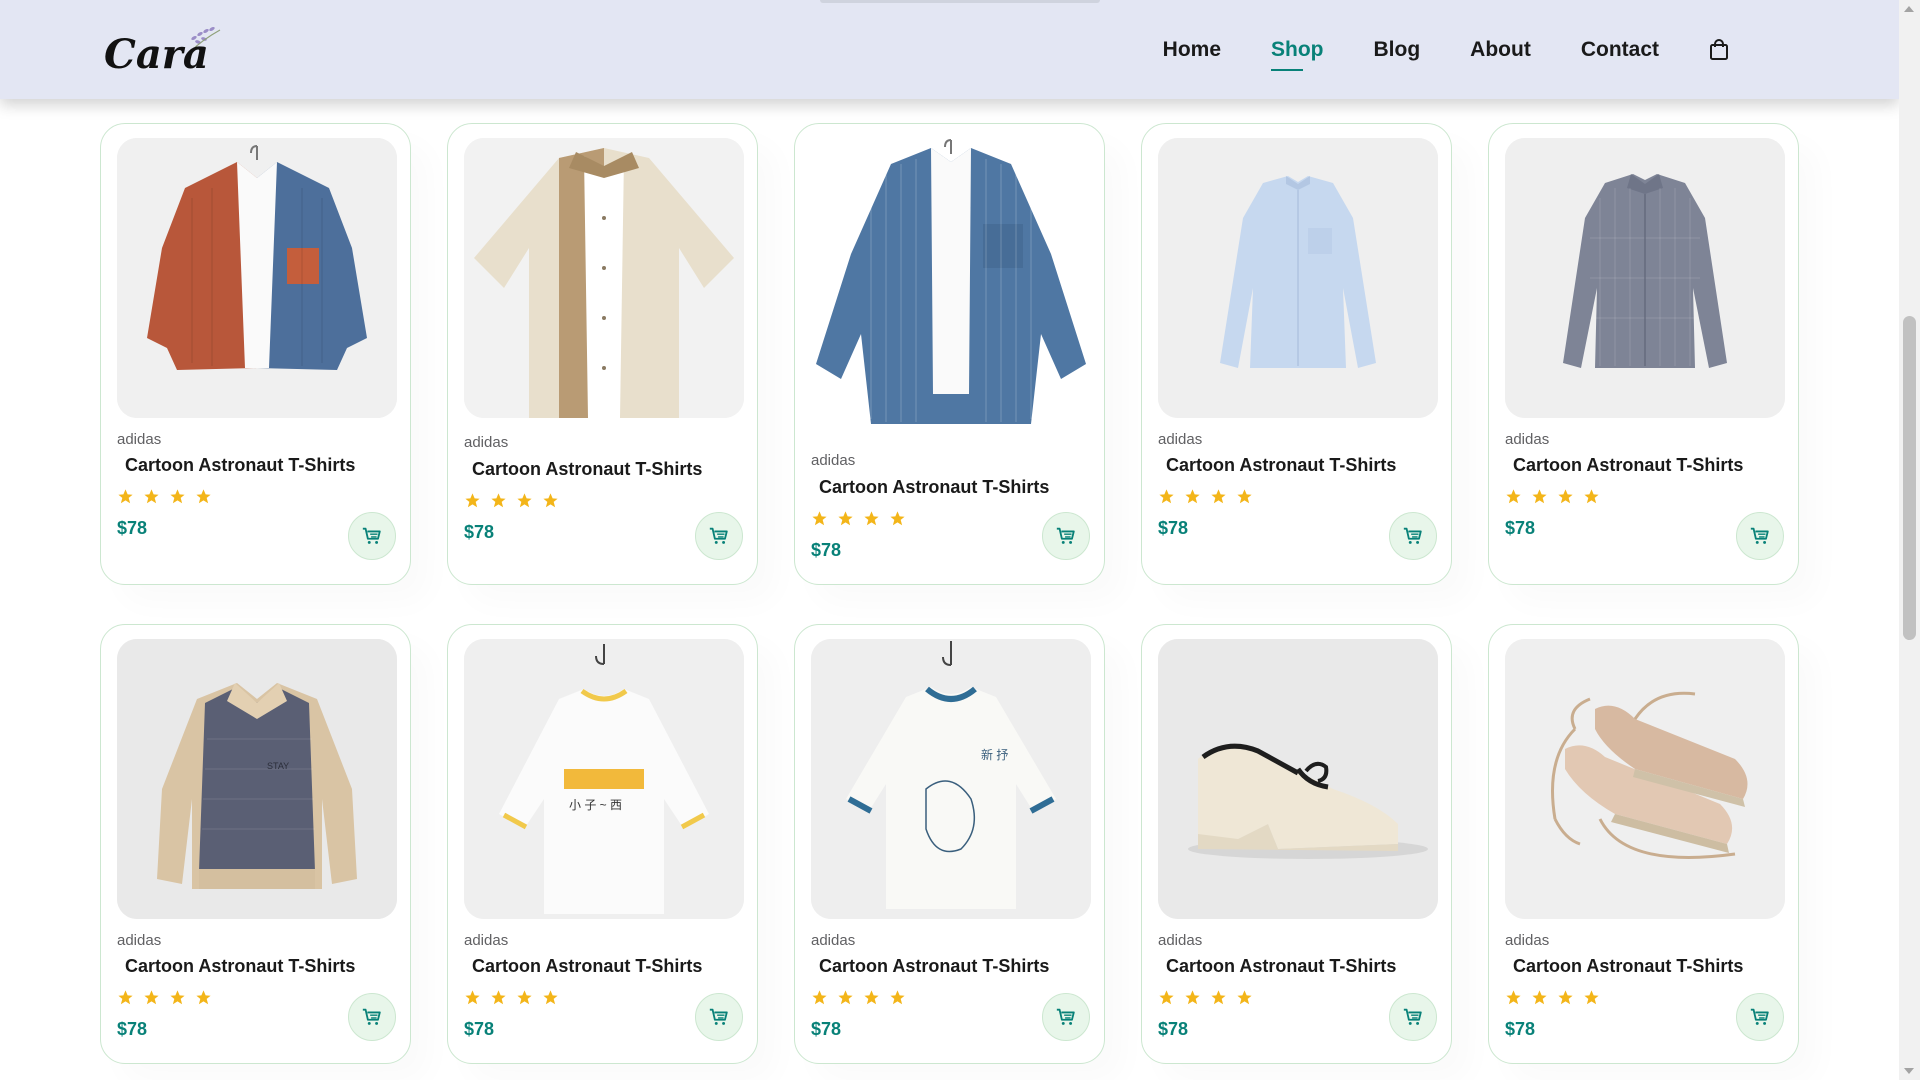 The width and height of the screenshot is (1920, 1080). Describe the element at coordinates (1719, 49) in the screenshot. I see `shopping-bag-icon` at that location.